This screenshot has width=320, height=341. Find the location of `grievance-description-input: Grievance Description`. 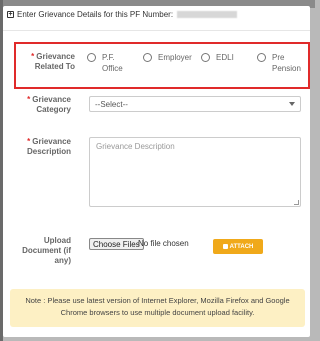

grievance-description-input: Grievance Description is located at coordinates (195, 172).